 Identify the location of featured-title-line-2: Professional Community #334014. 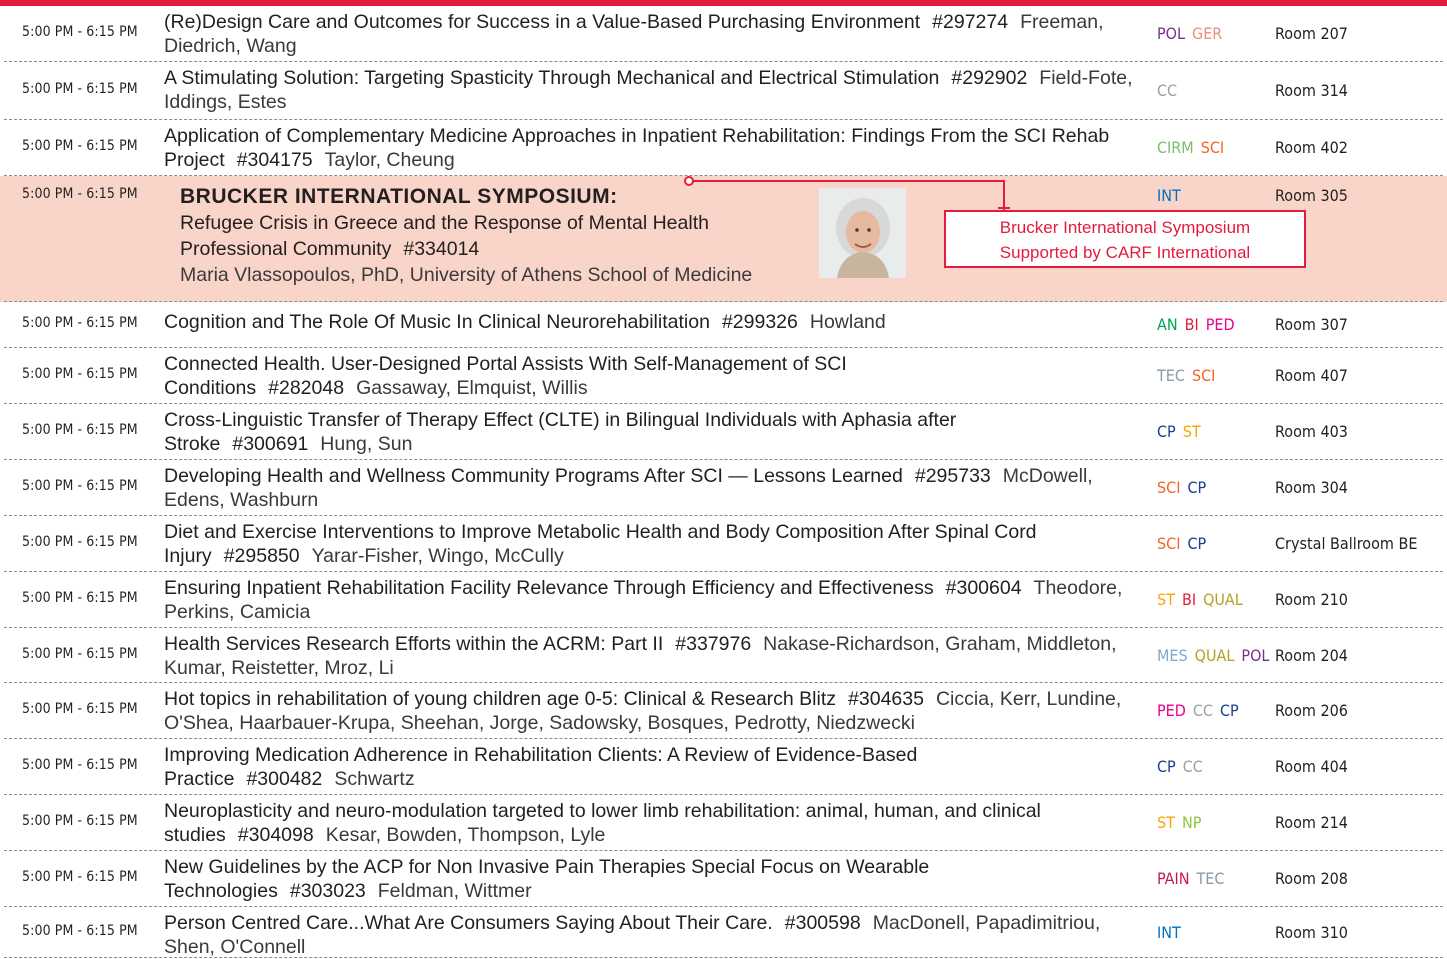
(500, 249).